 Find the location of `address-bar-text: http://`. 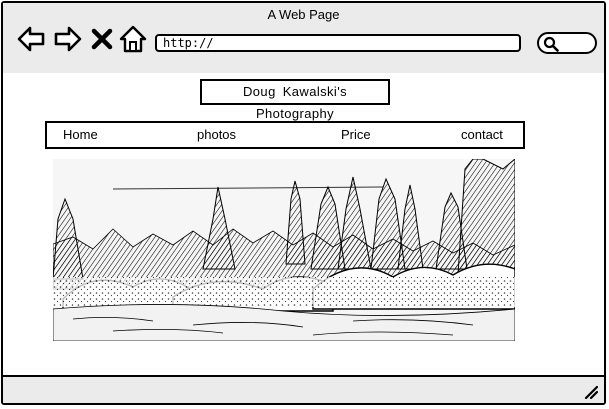

address-bar-text: http:// is located at coordinates (188, 43).